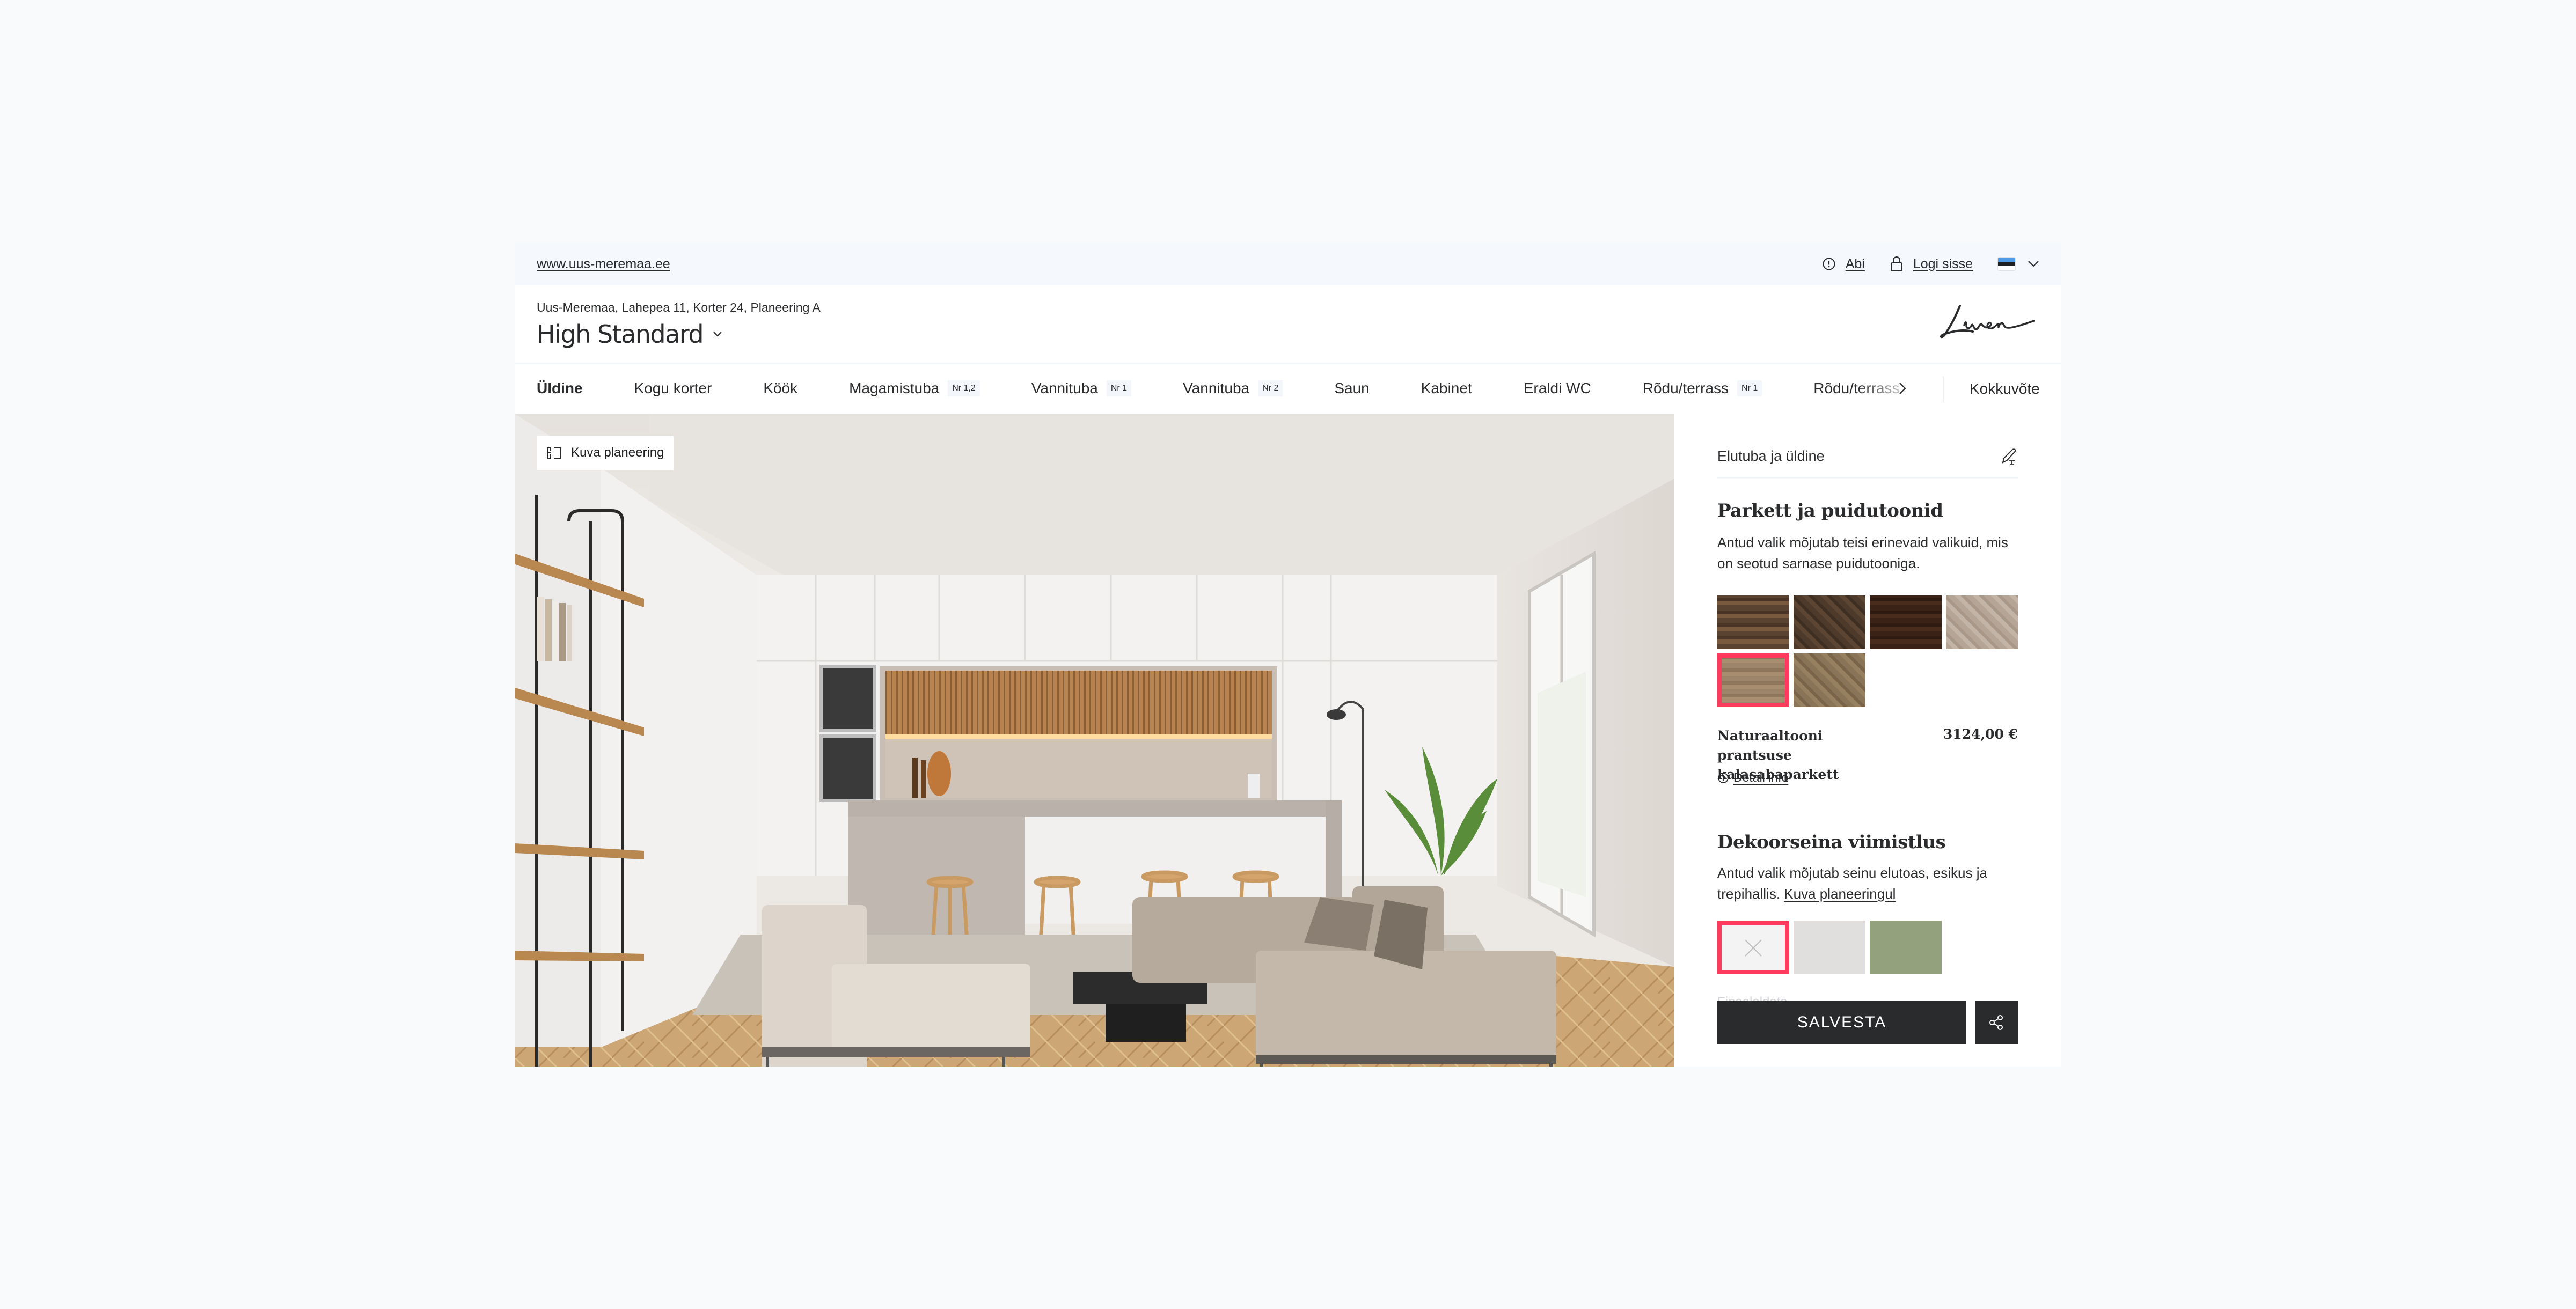 The width and height of the screenshot is (2576, 1309). Describe the element at coordinates (620, 334) in the screenshot. I see `package-name: High Standard` at that location.